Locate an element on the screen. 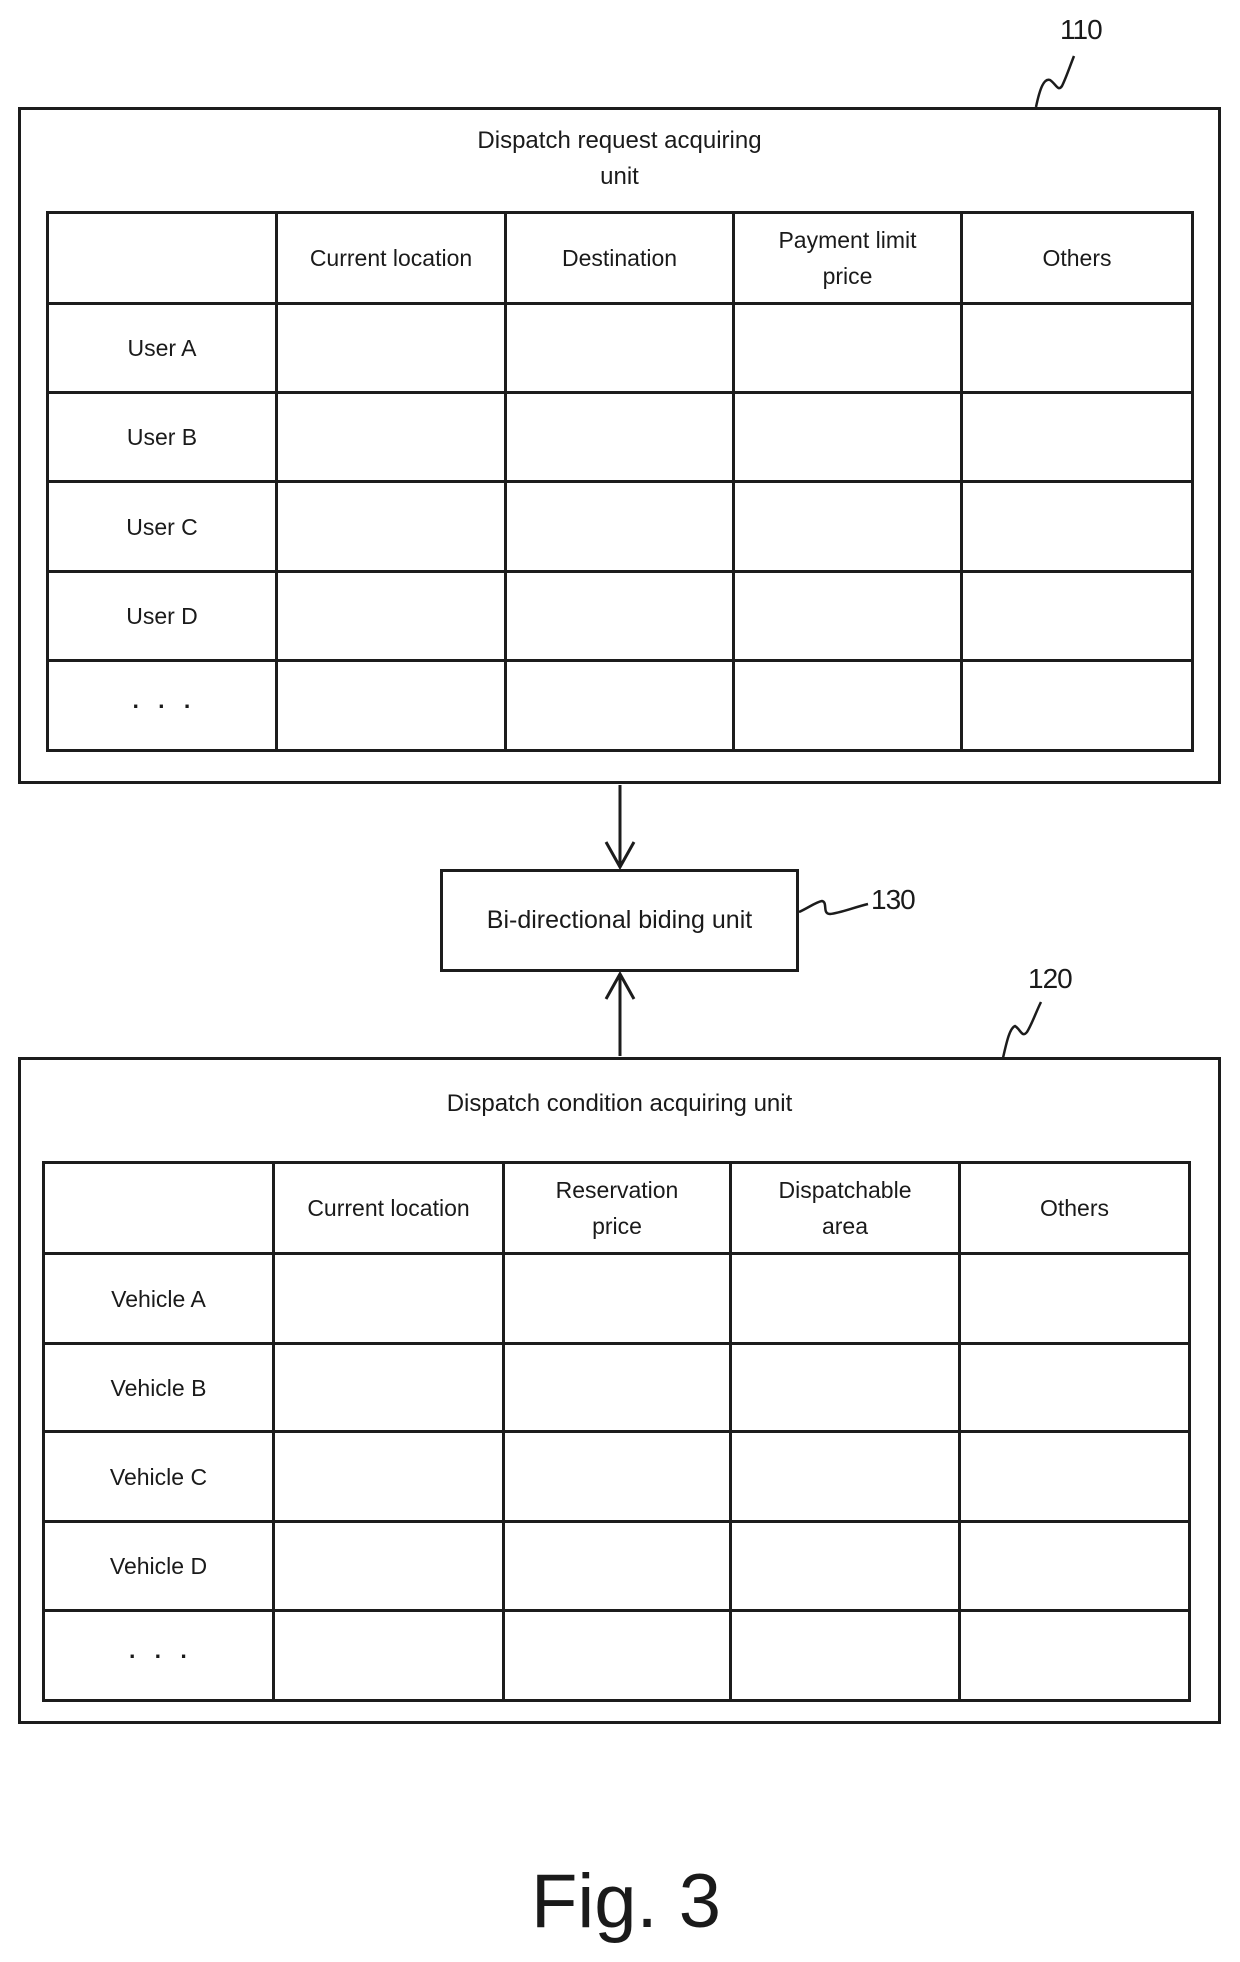 This screenshot has width=1240, height=1962. header-cell-destination: Destination is located at coordinates (619, 258).